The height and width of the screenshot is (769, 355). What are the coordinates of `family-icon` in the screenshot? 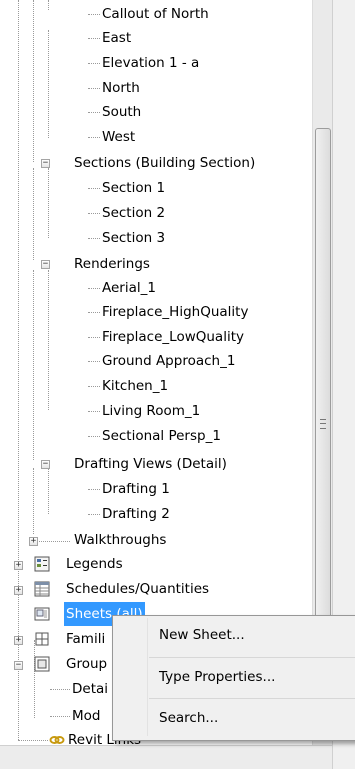 It's located at (42, 639).